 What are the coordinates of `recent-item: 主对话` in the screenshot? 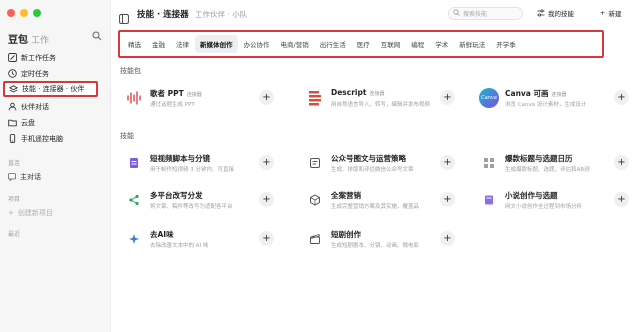 It's located at (24, 177).